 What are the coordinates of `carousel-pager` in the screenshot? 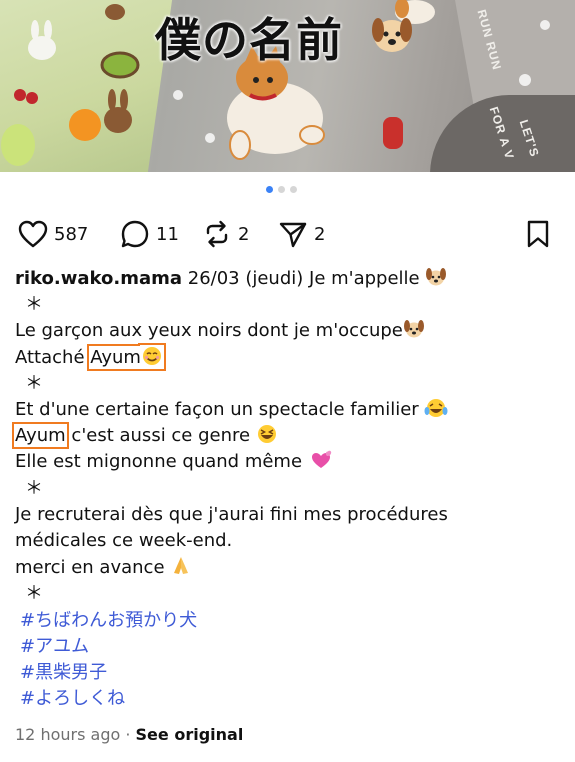 It's located at (281, 189).